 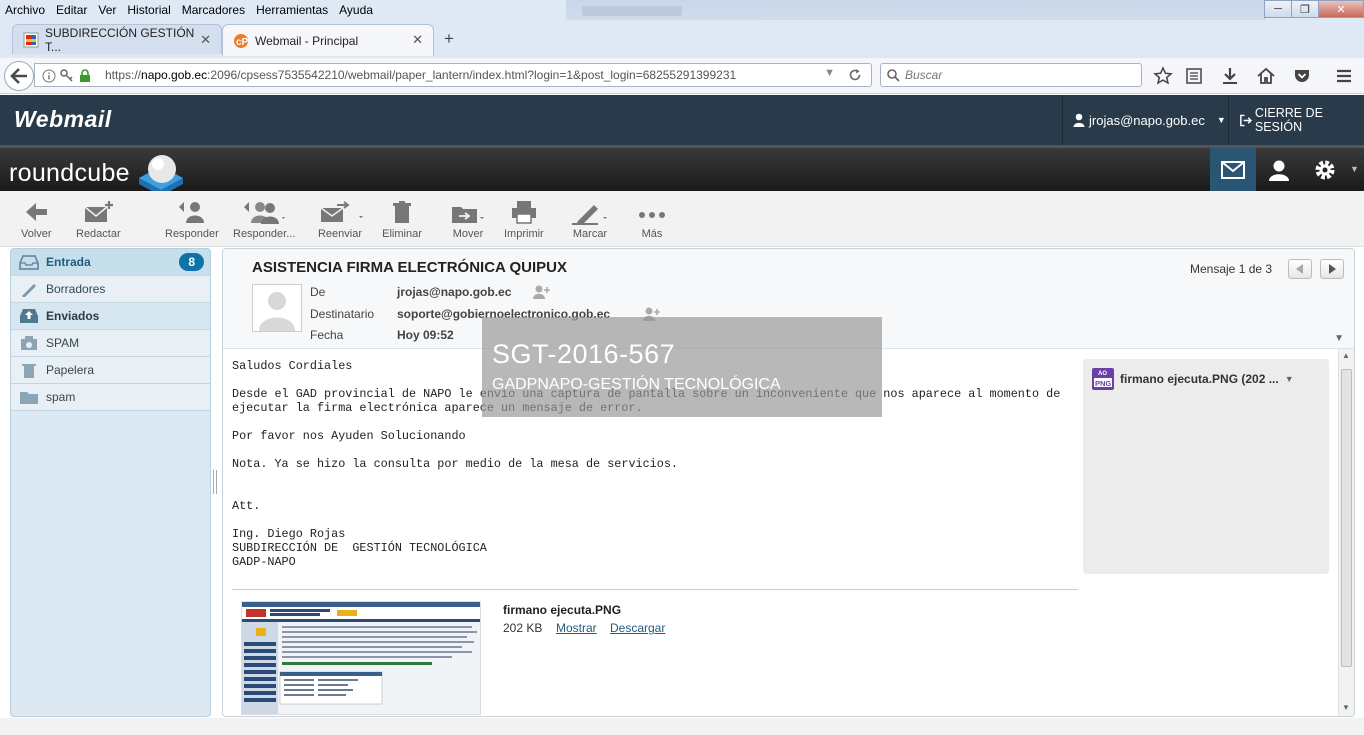 What do you see at coordinates (277, 311) in the screenshot?
I see `contact-photo-icon` at bounding box center [277, 311].